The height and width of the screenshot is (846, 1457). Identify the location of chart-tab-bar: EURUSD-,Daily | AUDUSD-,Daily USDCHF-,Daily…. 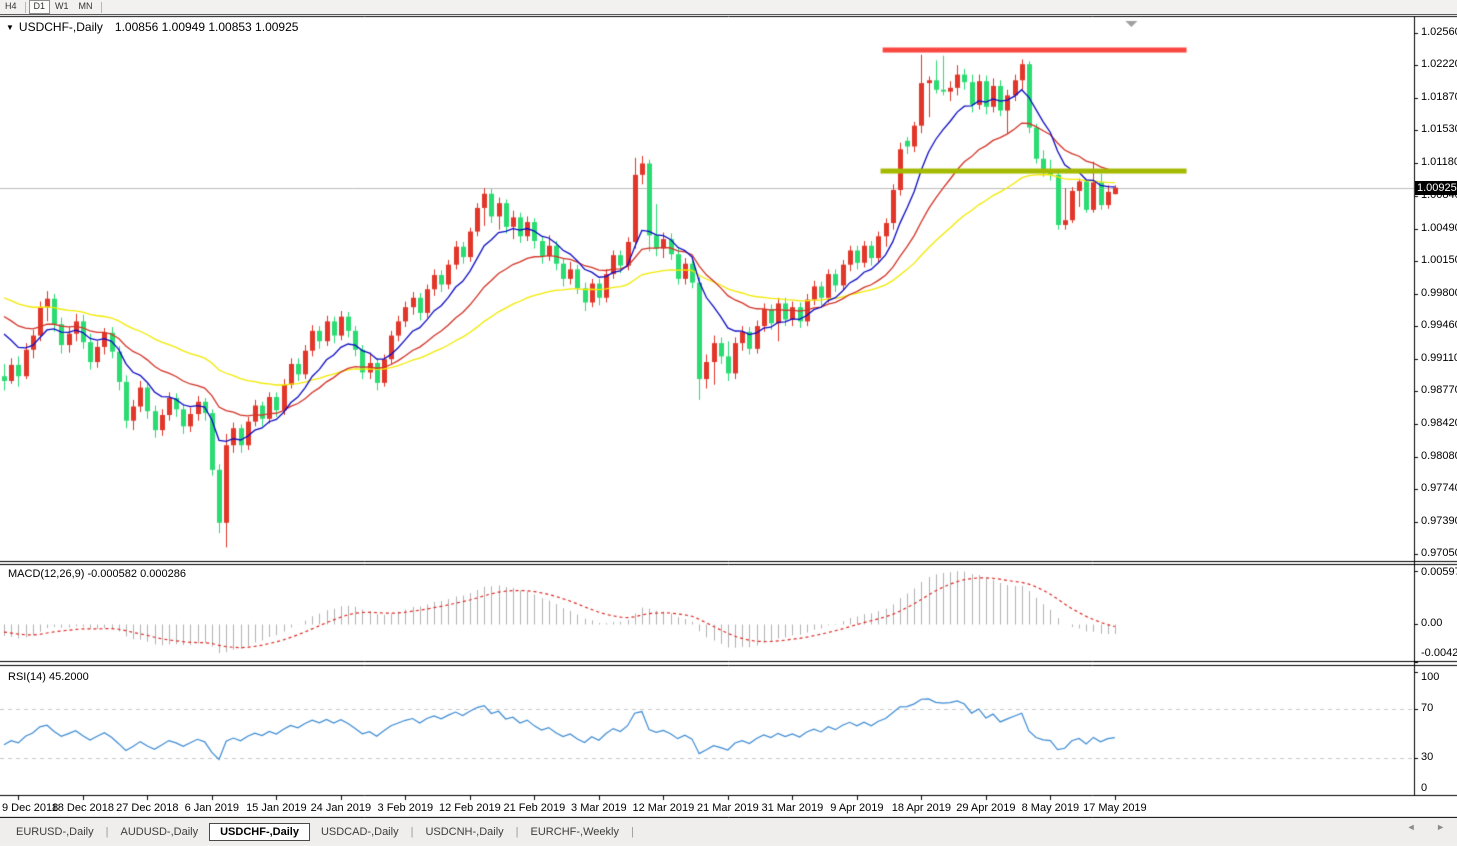
(728, 832).